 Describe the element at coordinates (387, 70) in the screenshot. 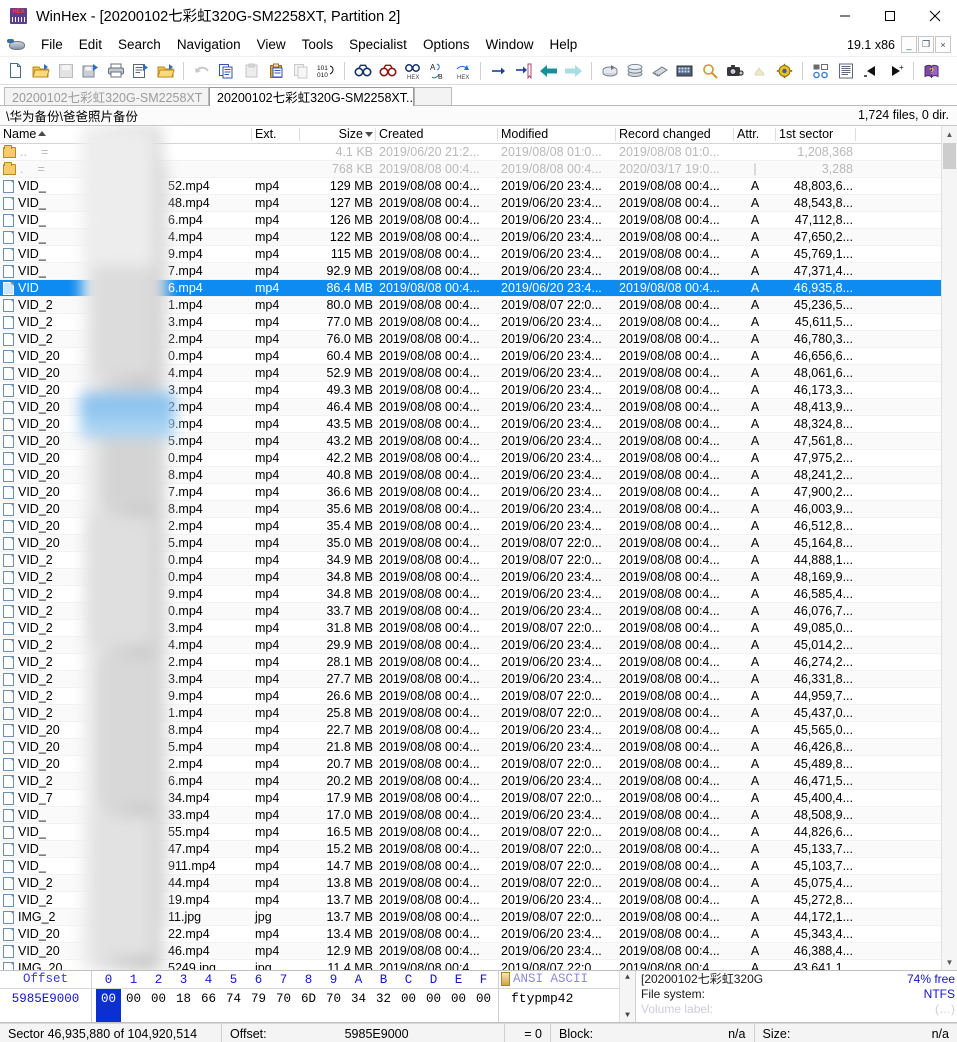

I see `find-replace-icon` at that location.